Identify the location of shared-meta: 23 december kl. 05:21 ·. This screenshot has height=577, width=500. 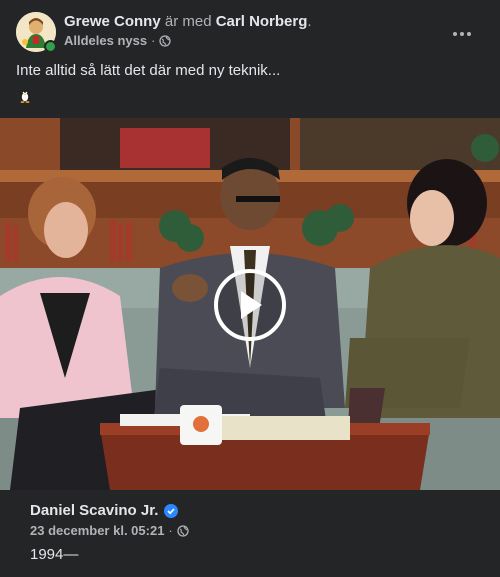
(109, 531).